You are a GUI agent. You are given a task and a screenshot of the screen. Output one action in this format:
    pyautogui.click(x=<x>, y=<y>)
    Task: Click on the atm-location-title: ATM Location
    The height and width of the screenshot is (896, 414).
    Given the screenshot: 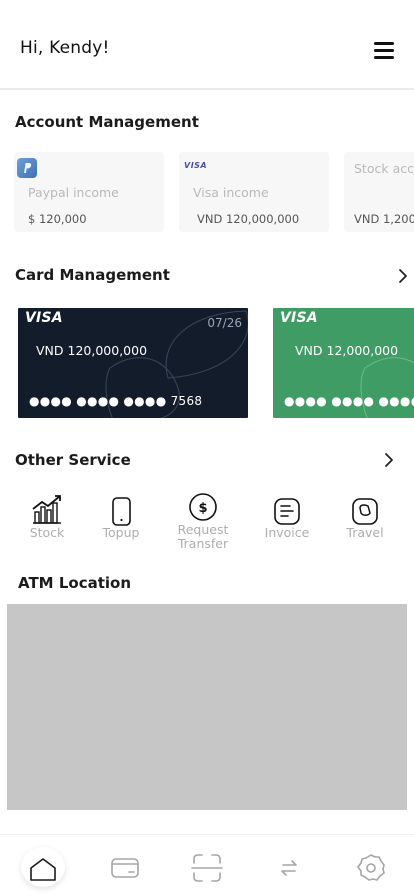 What is the action you would take?
    pyautogui.click(x=74, y=583)
    